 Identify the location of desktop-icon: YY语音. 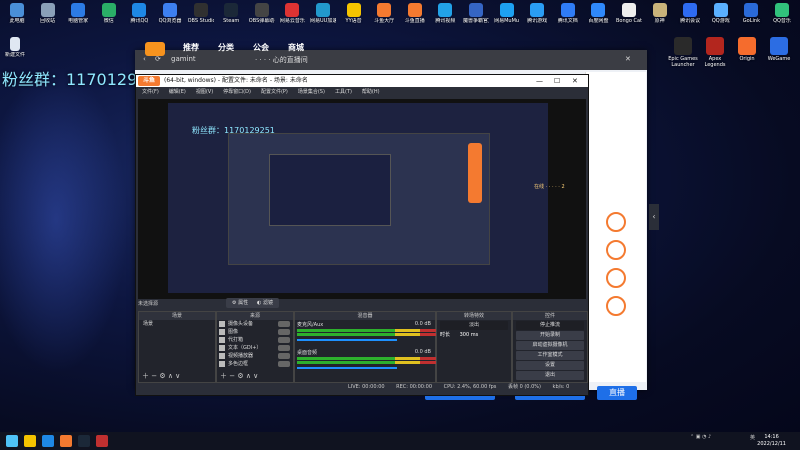
(354, 16).